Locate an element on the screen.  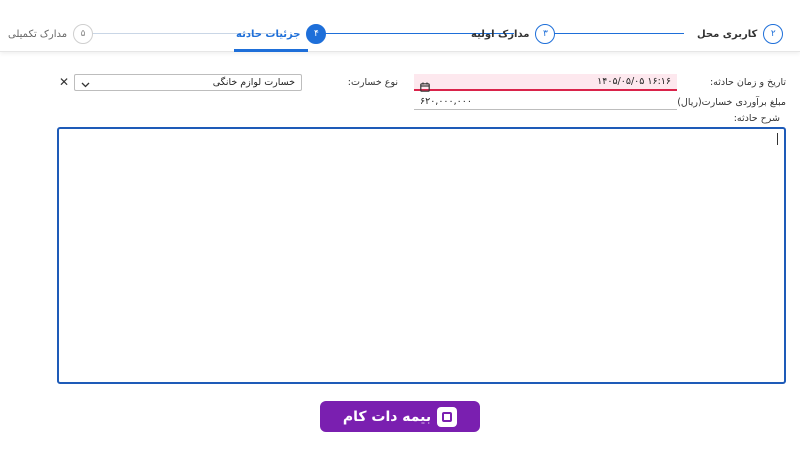
step-label: کاربری محل is located at coordinates (727, 34).